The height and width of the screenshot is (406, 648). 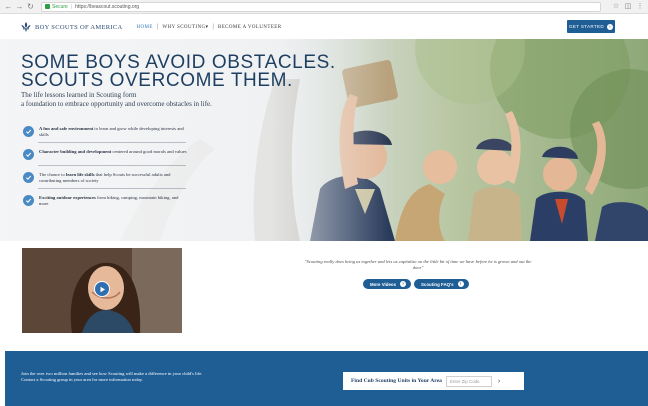 I want to click on forward-icon: →, so click(x=19, y=6).